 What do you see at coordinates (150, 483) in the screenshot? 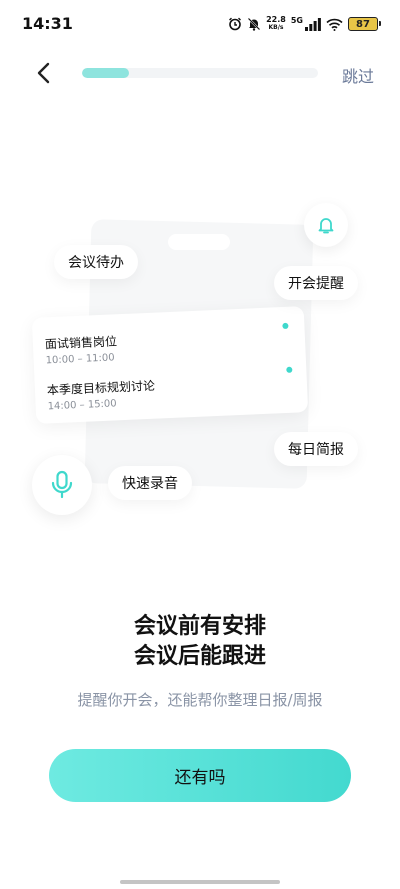
I see `tag-quick-record: 快速录音` at bounding box center [150, 483].